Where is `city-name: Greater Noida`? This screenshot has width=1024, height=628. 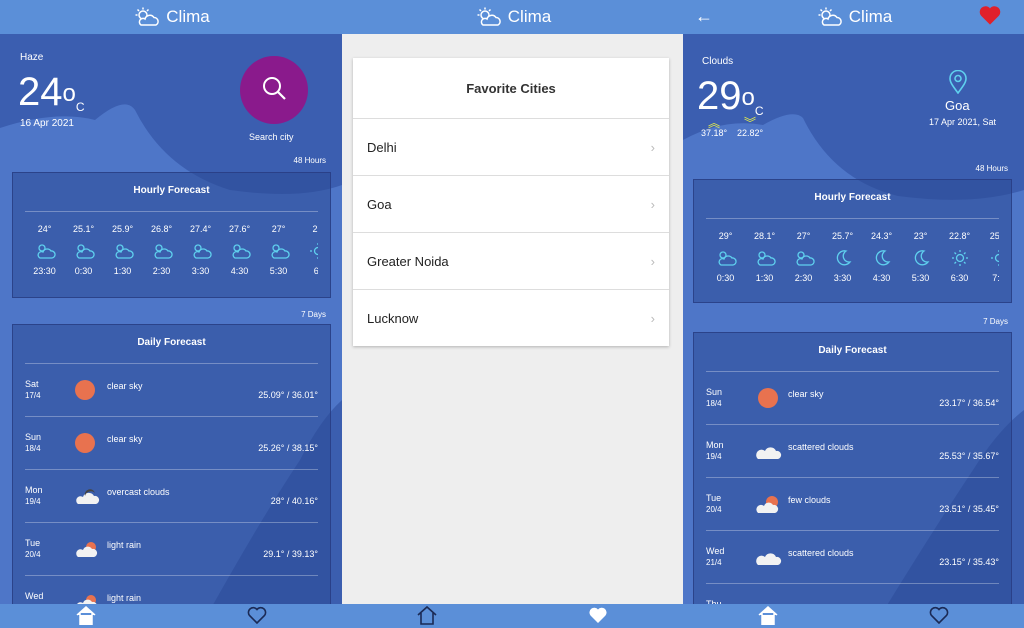 city-name: Greater Noida is located at coordinates (408, 261).